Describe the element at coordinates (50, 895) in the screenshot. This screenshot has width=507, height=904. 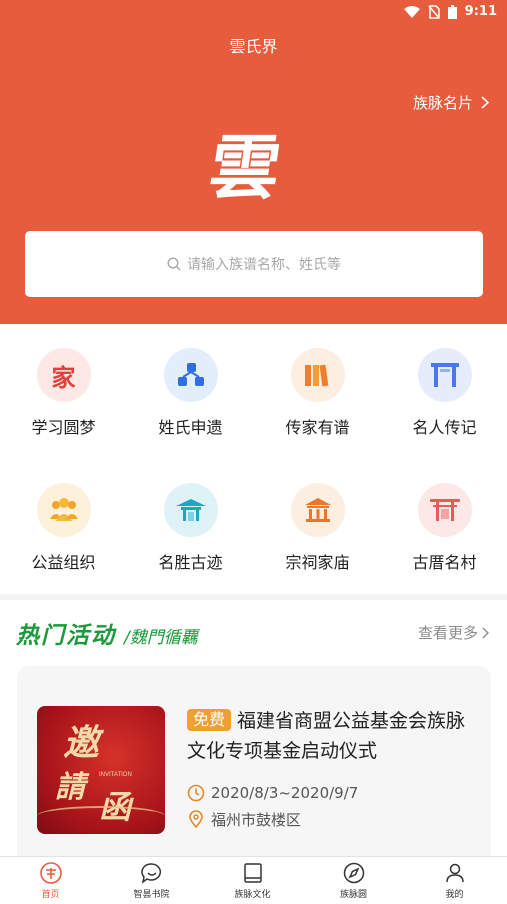
I see `tab-label: 首页` at that location.